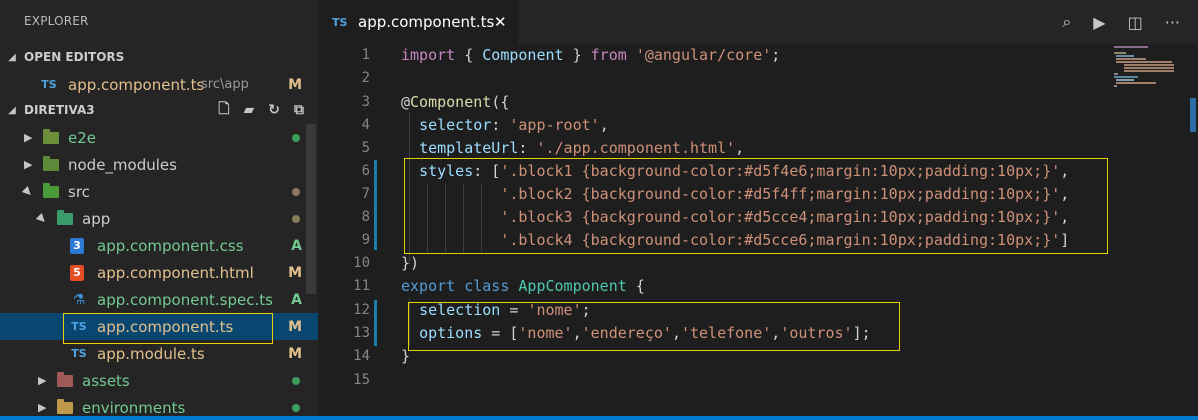 The width and height of the screenshot is (1198, 420). What do you see at coordinates (185, 299) in the screenshot?
I see `tree-item-label: app.component.spec.ts` at bounding box center [185, 299].